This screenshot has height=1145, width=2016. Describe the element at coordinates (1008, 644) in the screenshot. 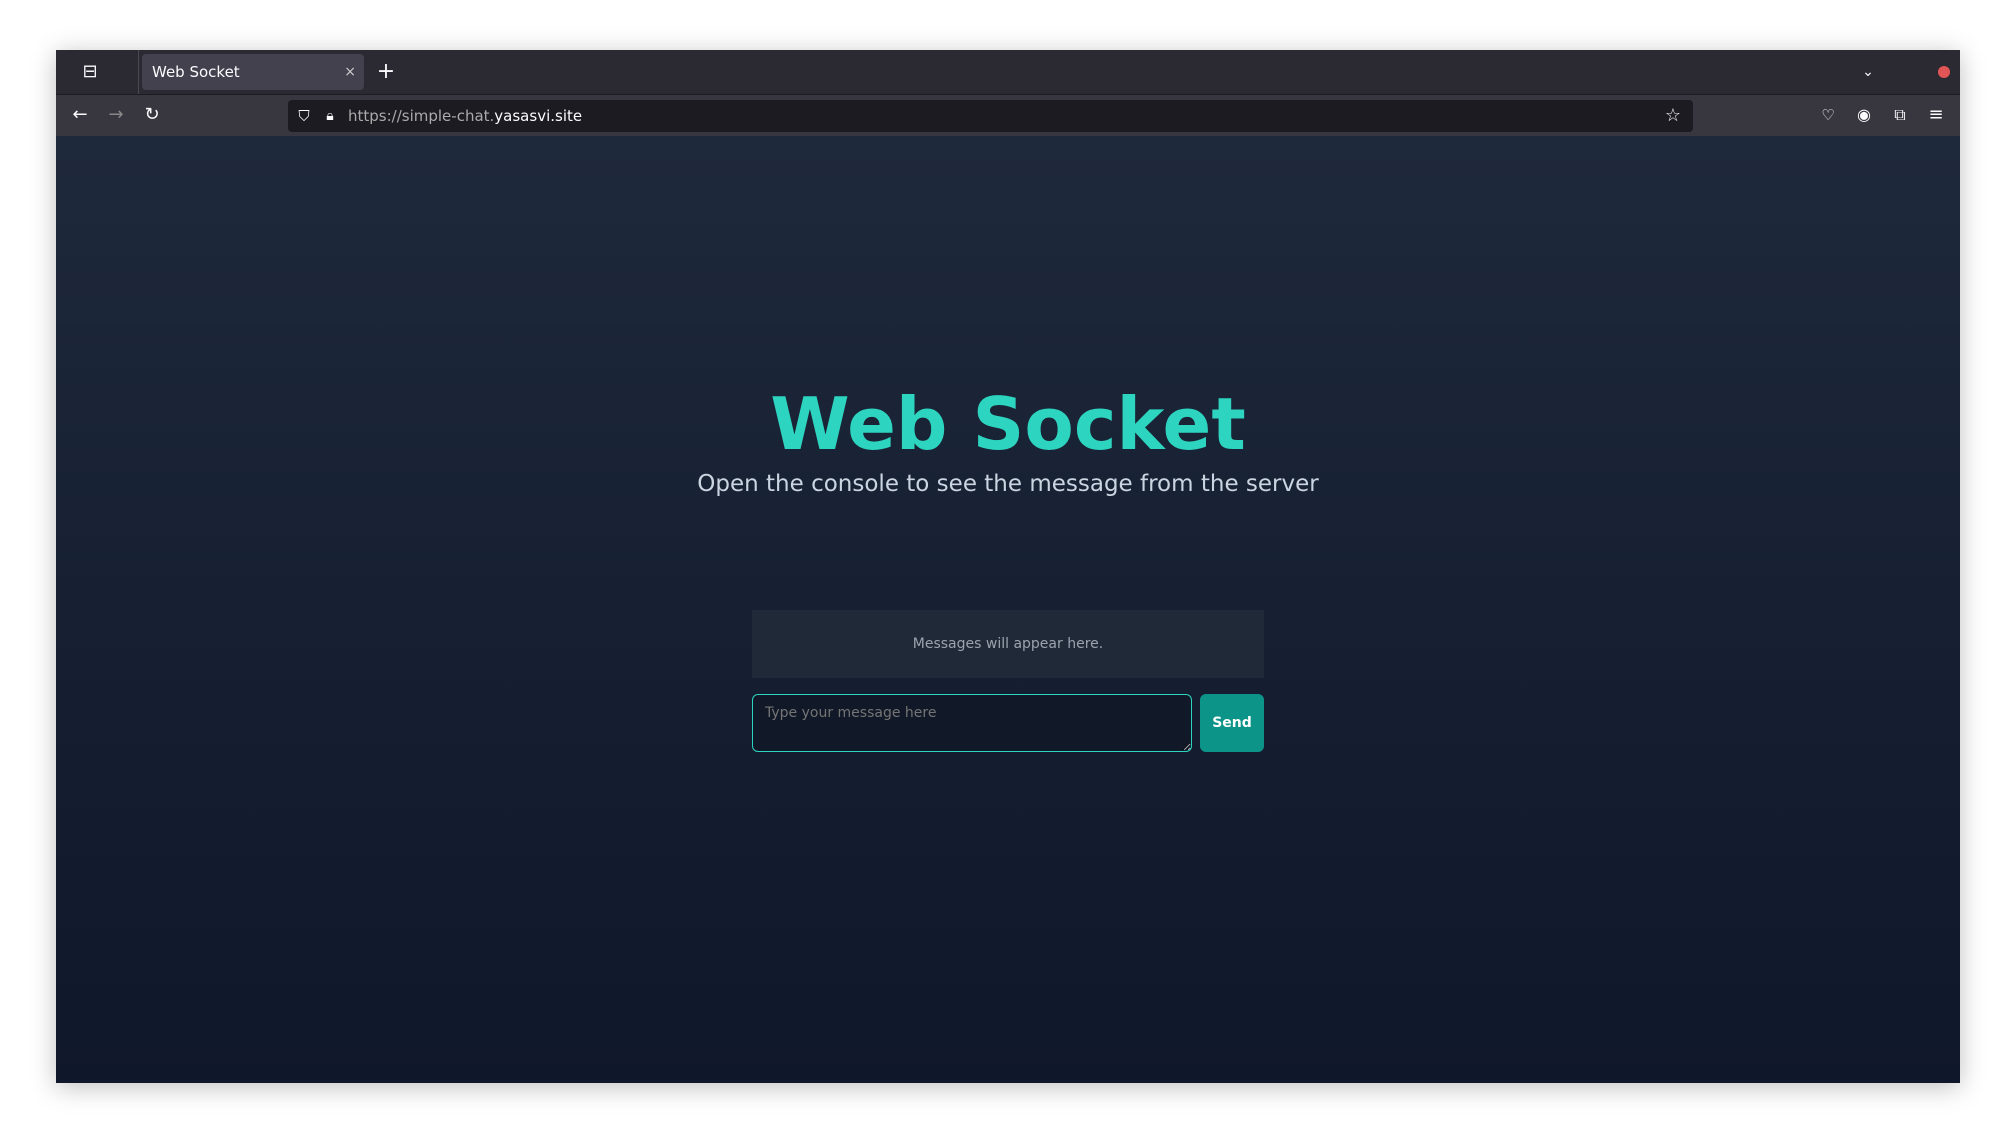

I see `messages-box: Messages will appear here.` at that location.